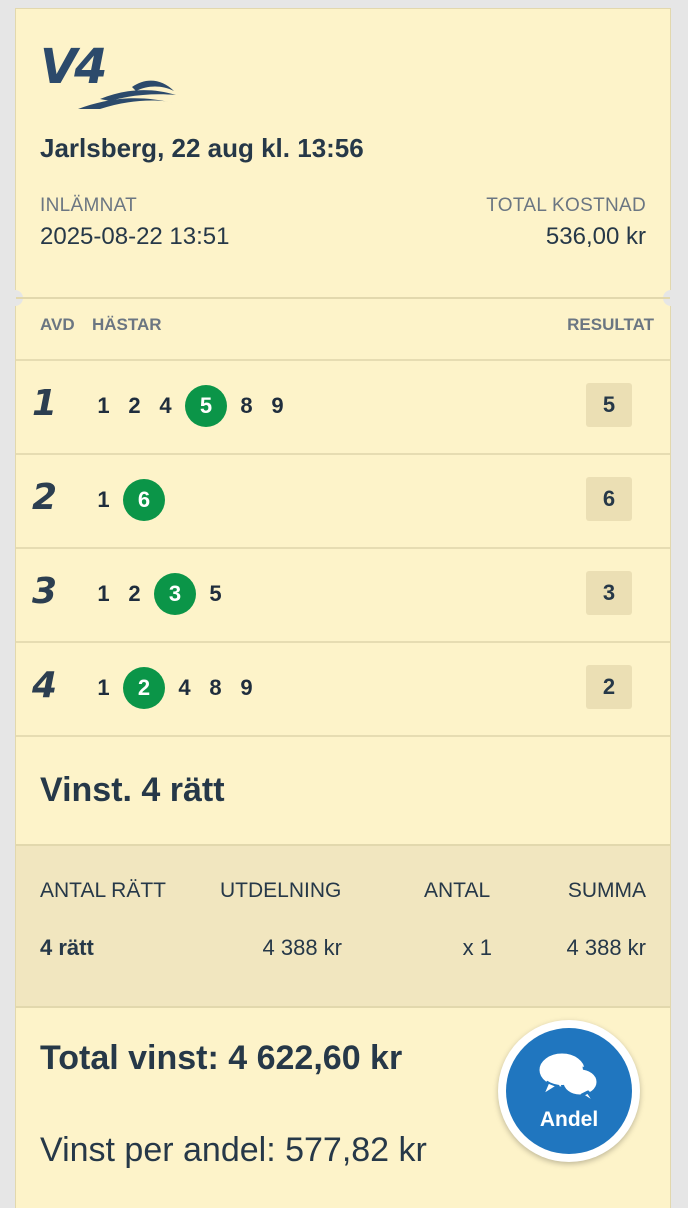 Image resolution: width=688 pixels, height=1208 pixels. I want to click on total-cost: TOTAL KOSTNAD 536,00 kr, so click(566, 223).